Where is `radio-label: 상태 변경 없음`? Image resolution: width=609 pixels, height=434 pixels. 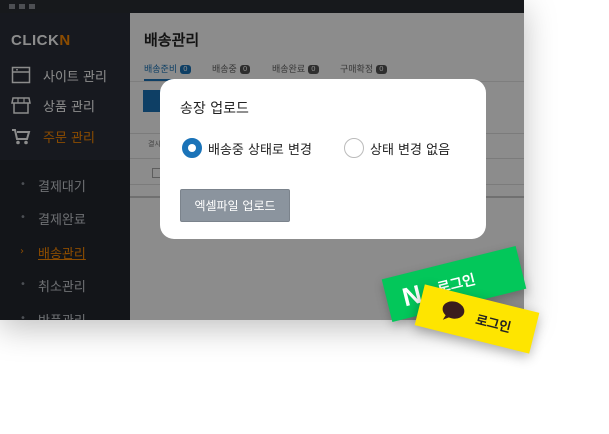 radio-label: 상태 변경 없음 is located at coordinates (410, 150).